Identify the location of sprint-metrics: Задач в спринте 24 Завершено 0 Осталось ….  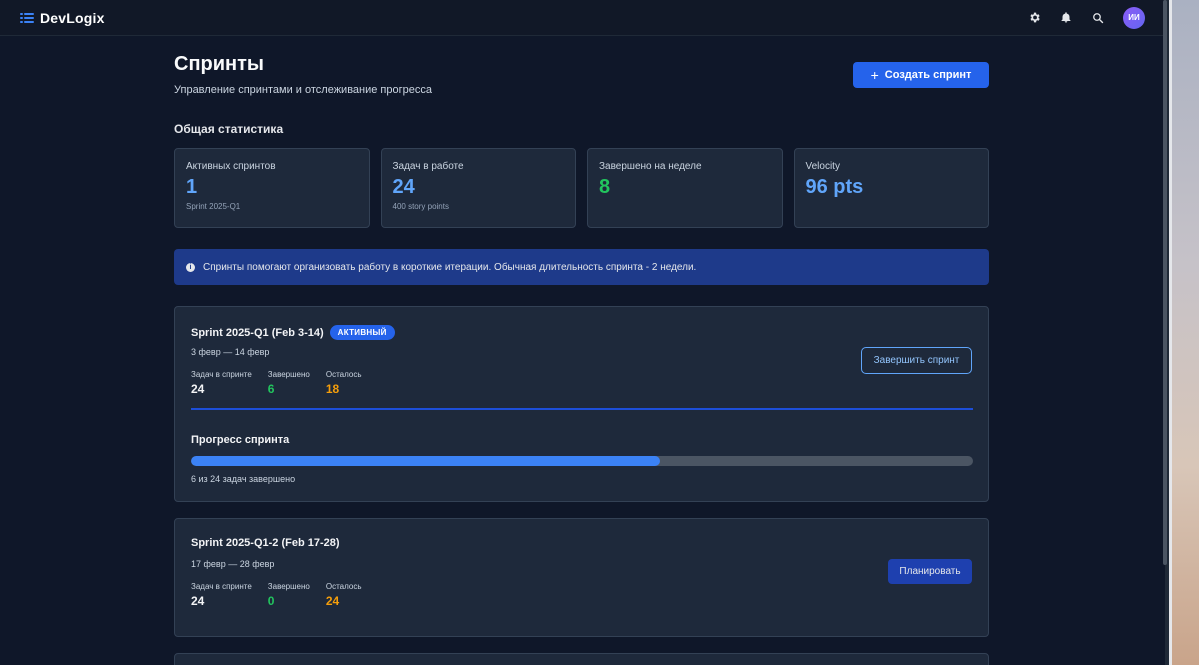
(276, 595).